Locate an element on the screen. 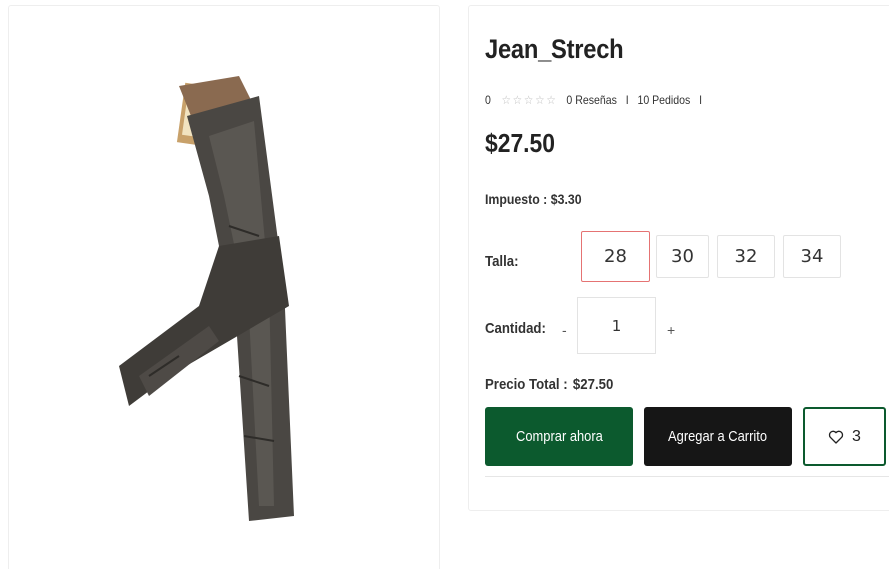  rating-stars: ☆ ☆ ☆ ☆ ☆ is located at coordinates (528, 100).